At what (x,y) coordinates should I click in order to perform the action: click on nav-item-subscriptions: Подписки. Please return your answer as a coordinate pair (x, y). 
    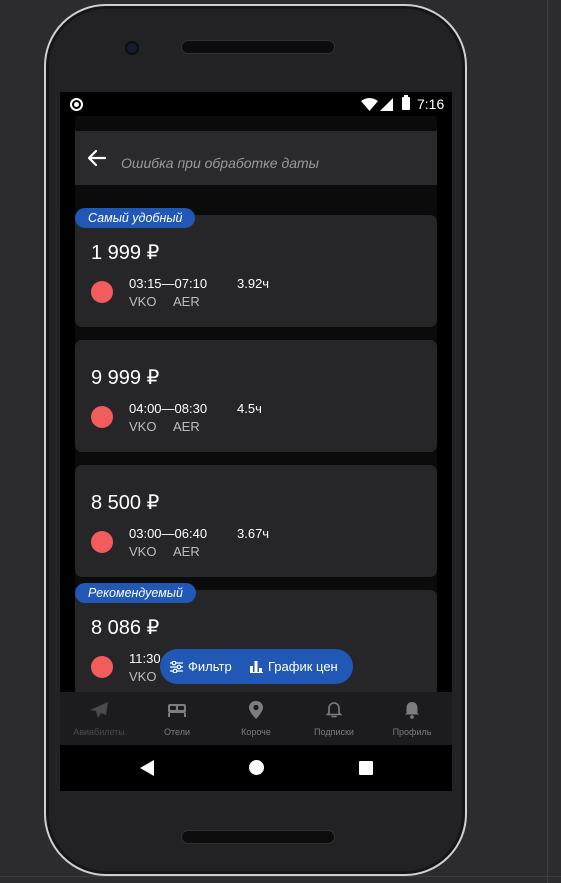
    Looking at the image, I should click on (334, 718).